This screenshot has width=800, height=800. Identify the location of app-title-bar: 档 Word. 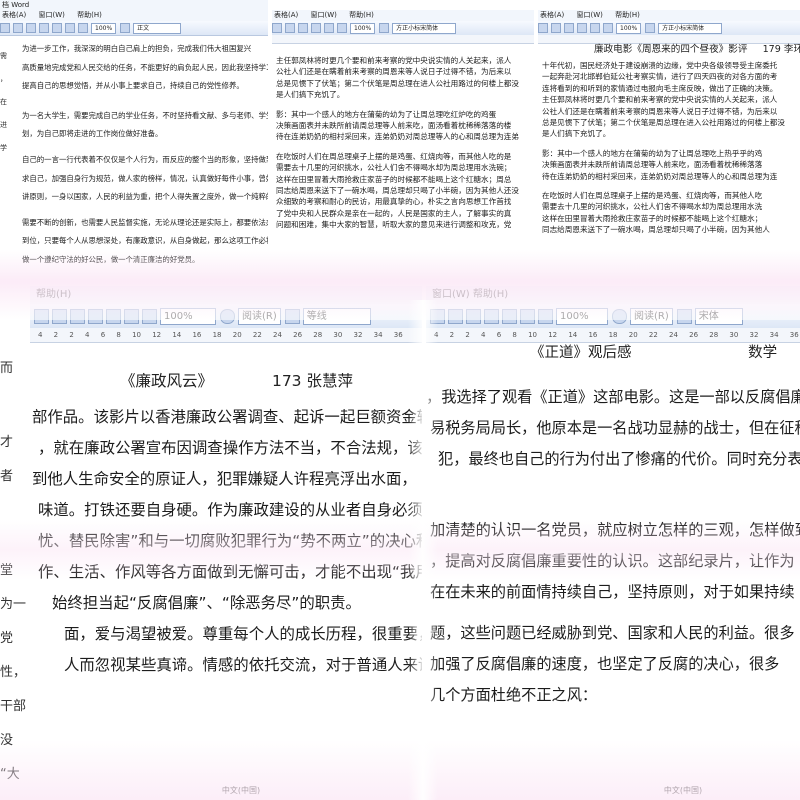
(134, 5).